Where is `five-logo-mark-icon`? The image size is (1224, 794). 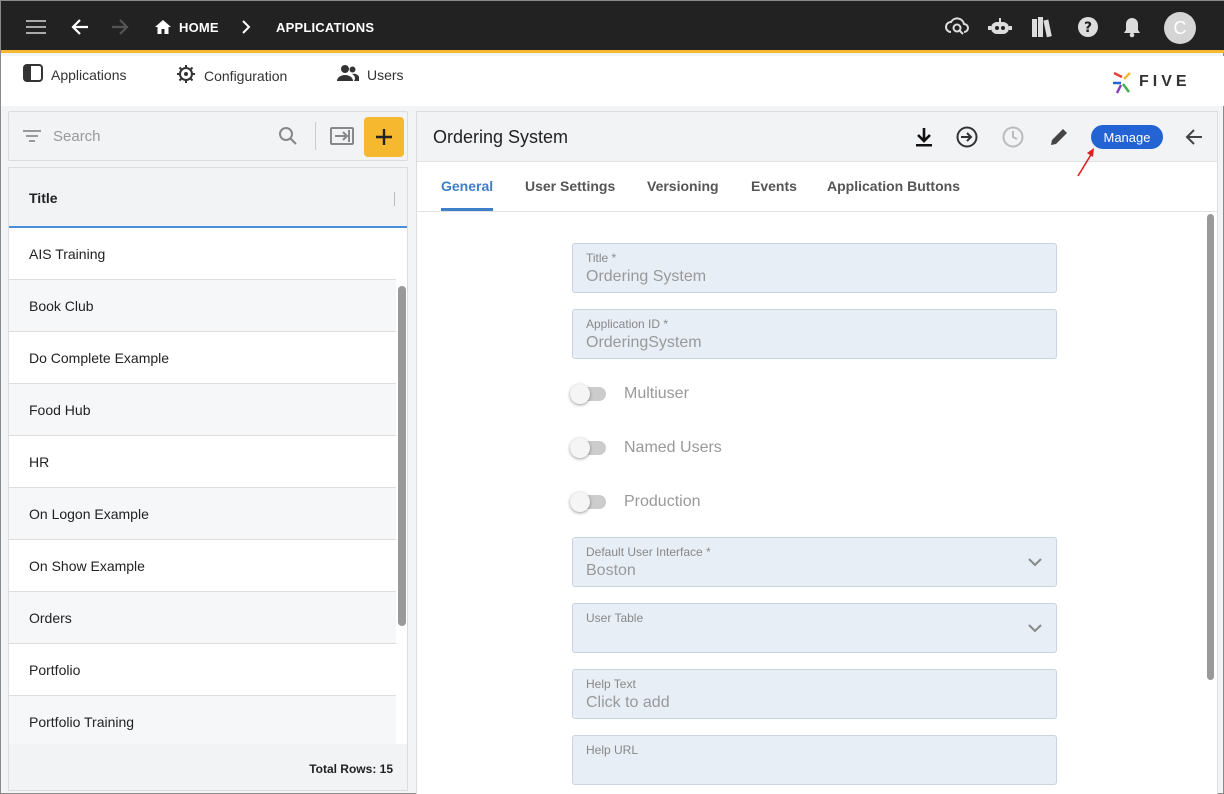
five-logo-mark-icon is located at coordinates (1122, 82).